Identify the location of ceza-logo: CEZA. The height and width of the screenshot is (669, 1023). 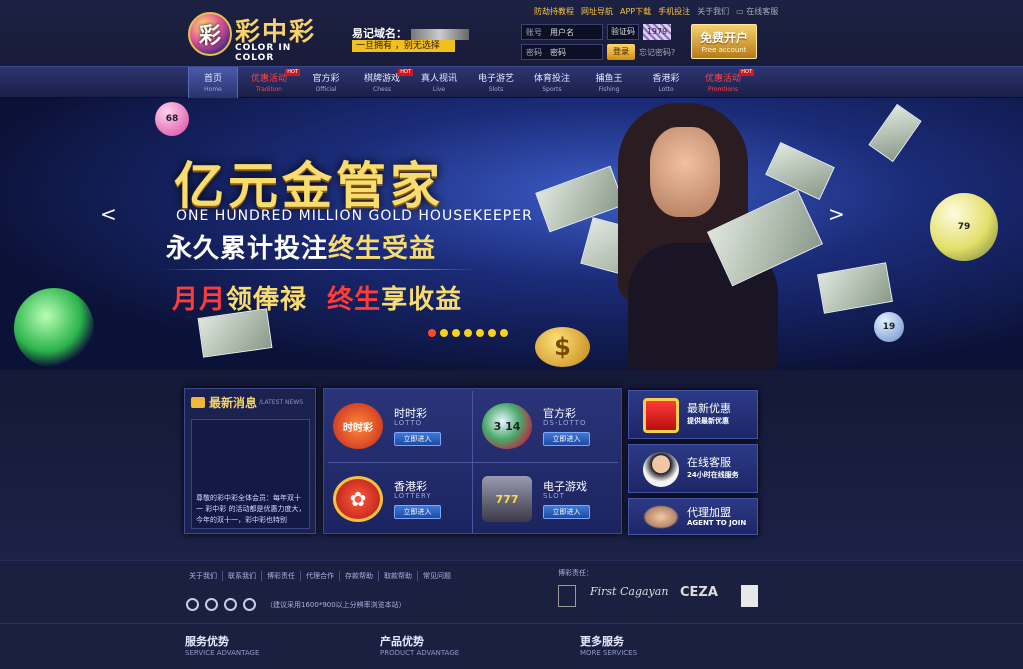
(699, 592).